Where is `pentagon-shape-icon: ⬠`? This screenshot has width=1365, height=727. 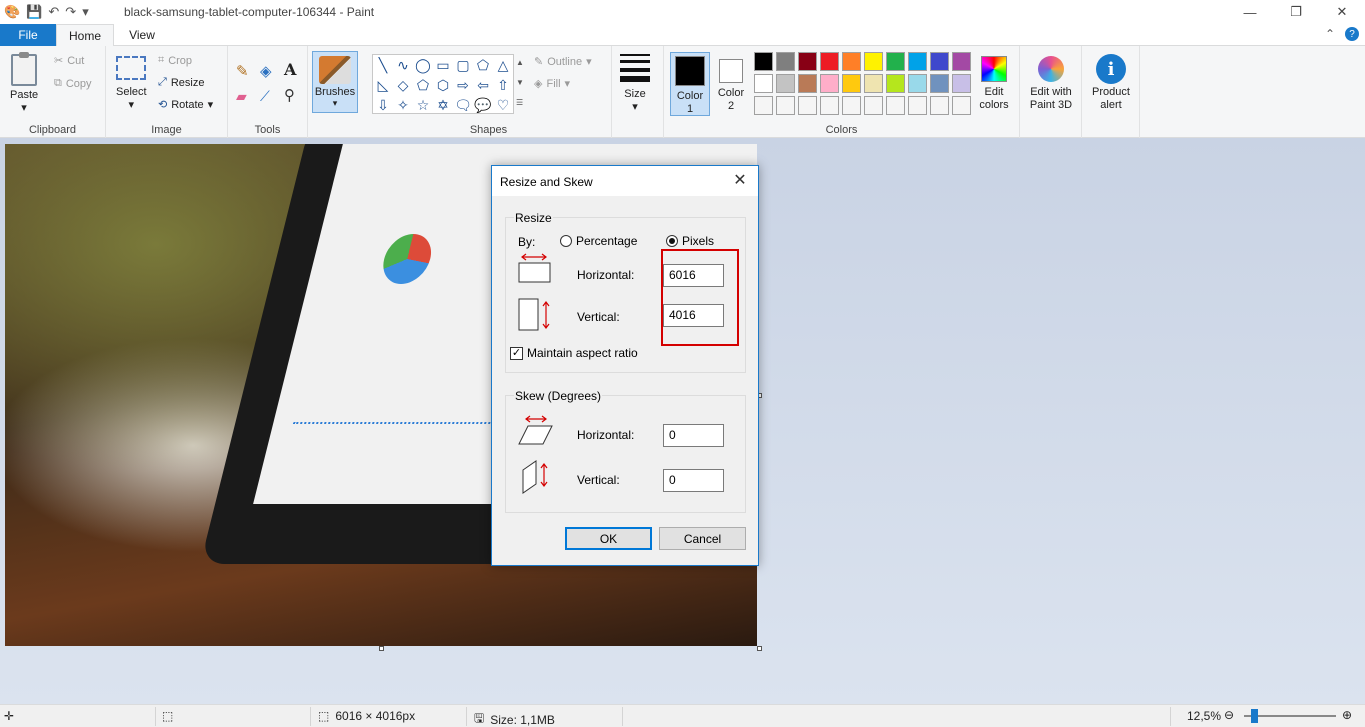
pentagon-shape-icon: ⬠ is located at coordinates (423, 85).